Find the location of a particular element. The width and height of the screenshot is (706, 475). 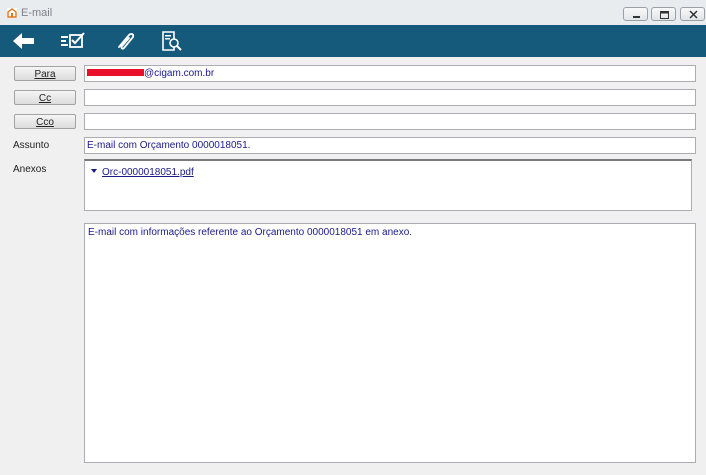

attachments-box: Orc-0000018051.pdf is located at coordinates (388, 185).